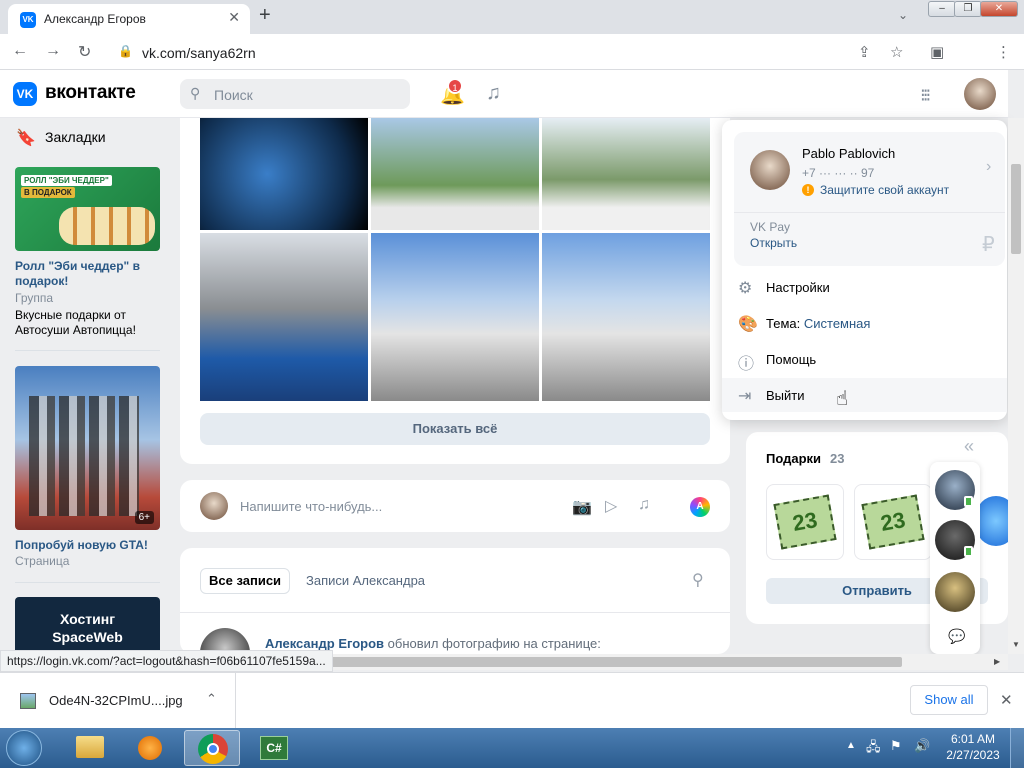 This screenshot has height=768, width=1024. Describe the element at coordinates (973, 755) in the screenshot. I see `clock-date: 2/27/2023` at that location.